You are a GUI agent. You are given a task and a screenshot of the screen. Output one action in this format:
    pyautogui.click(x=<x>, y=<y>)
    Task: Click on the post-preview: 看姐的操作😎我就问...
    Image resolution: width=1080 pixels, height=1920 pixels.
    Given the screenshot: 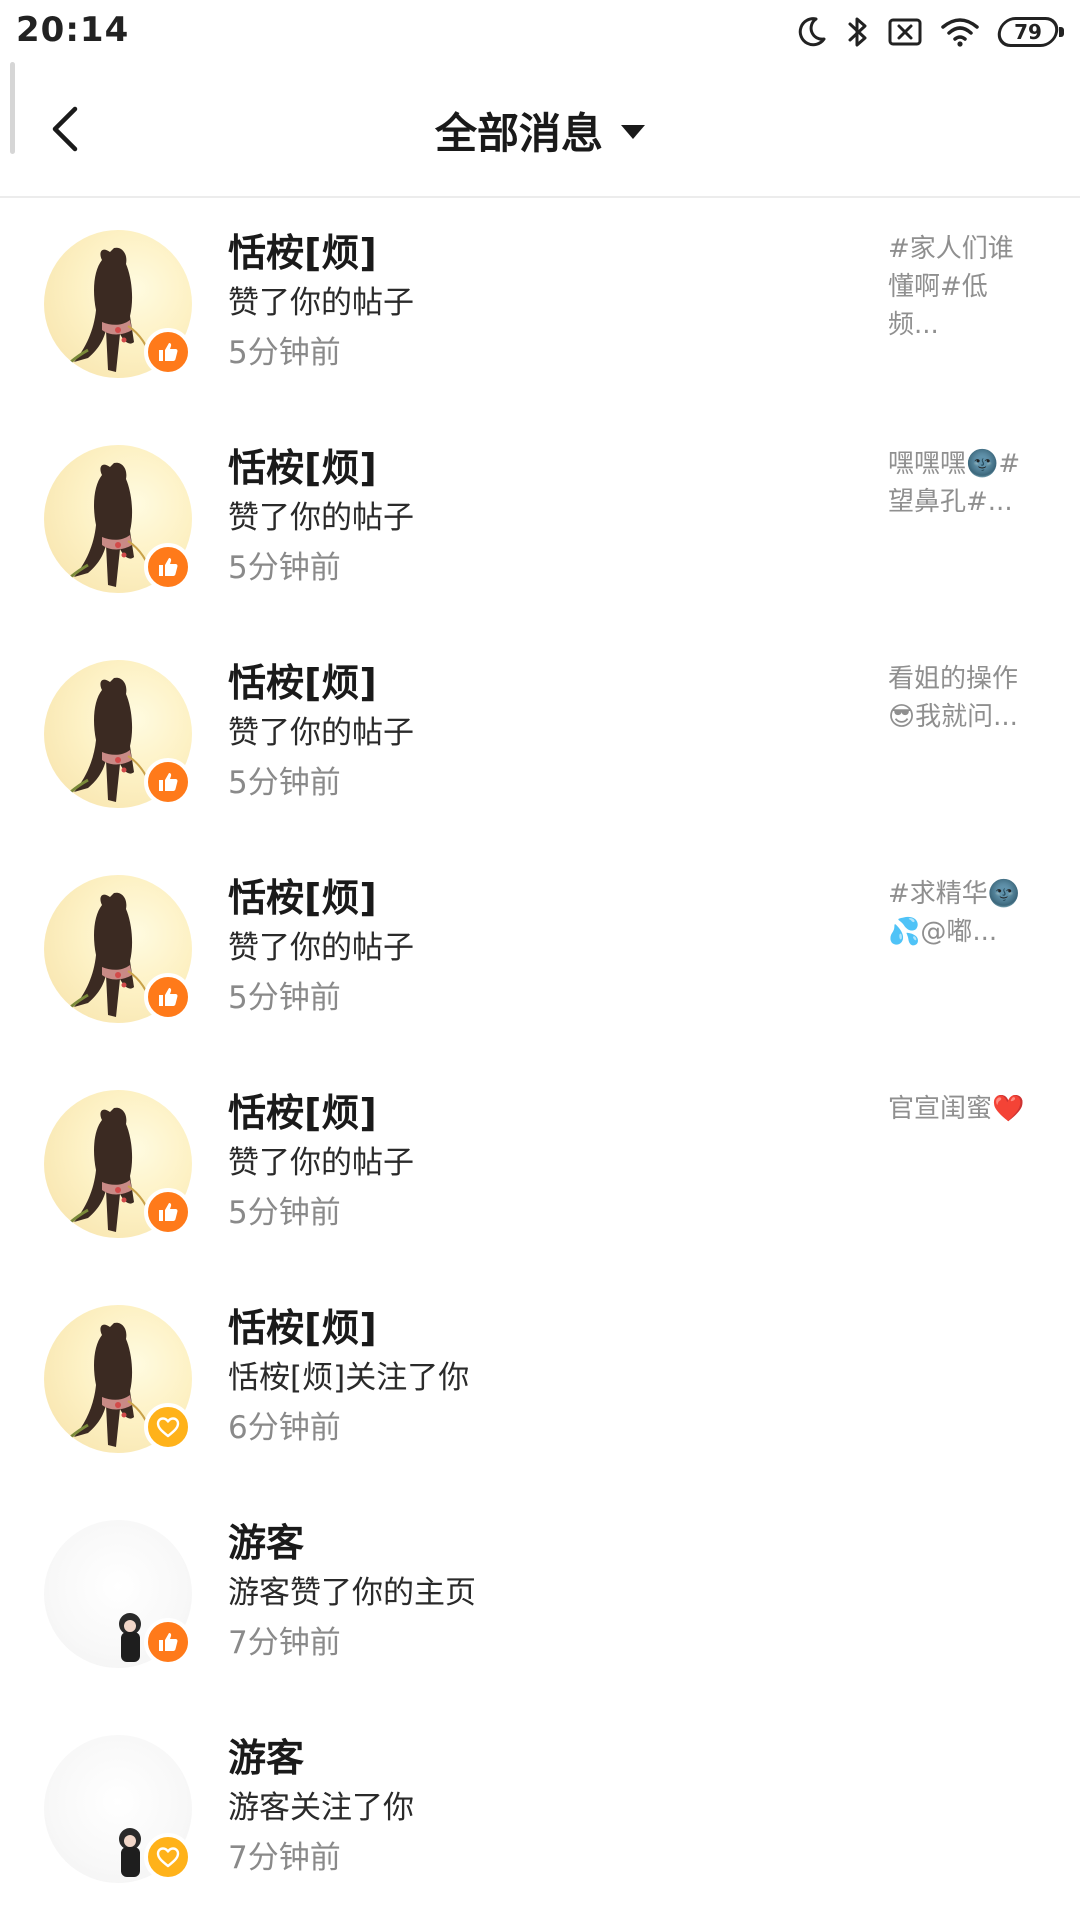 What is the action you would take?
    pyautogui.click(x=962, y=698)
    